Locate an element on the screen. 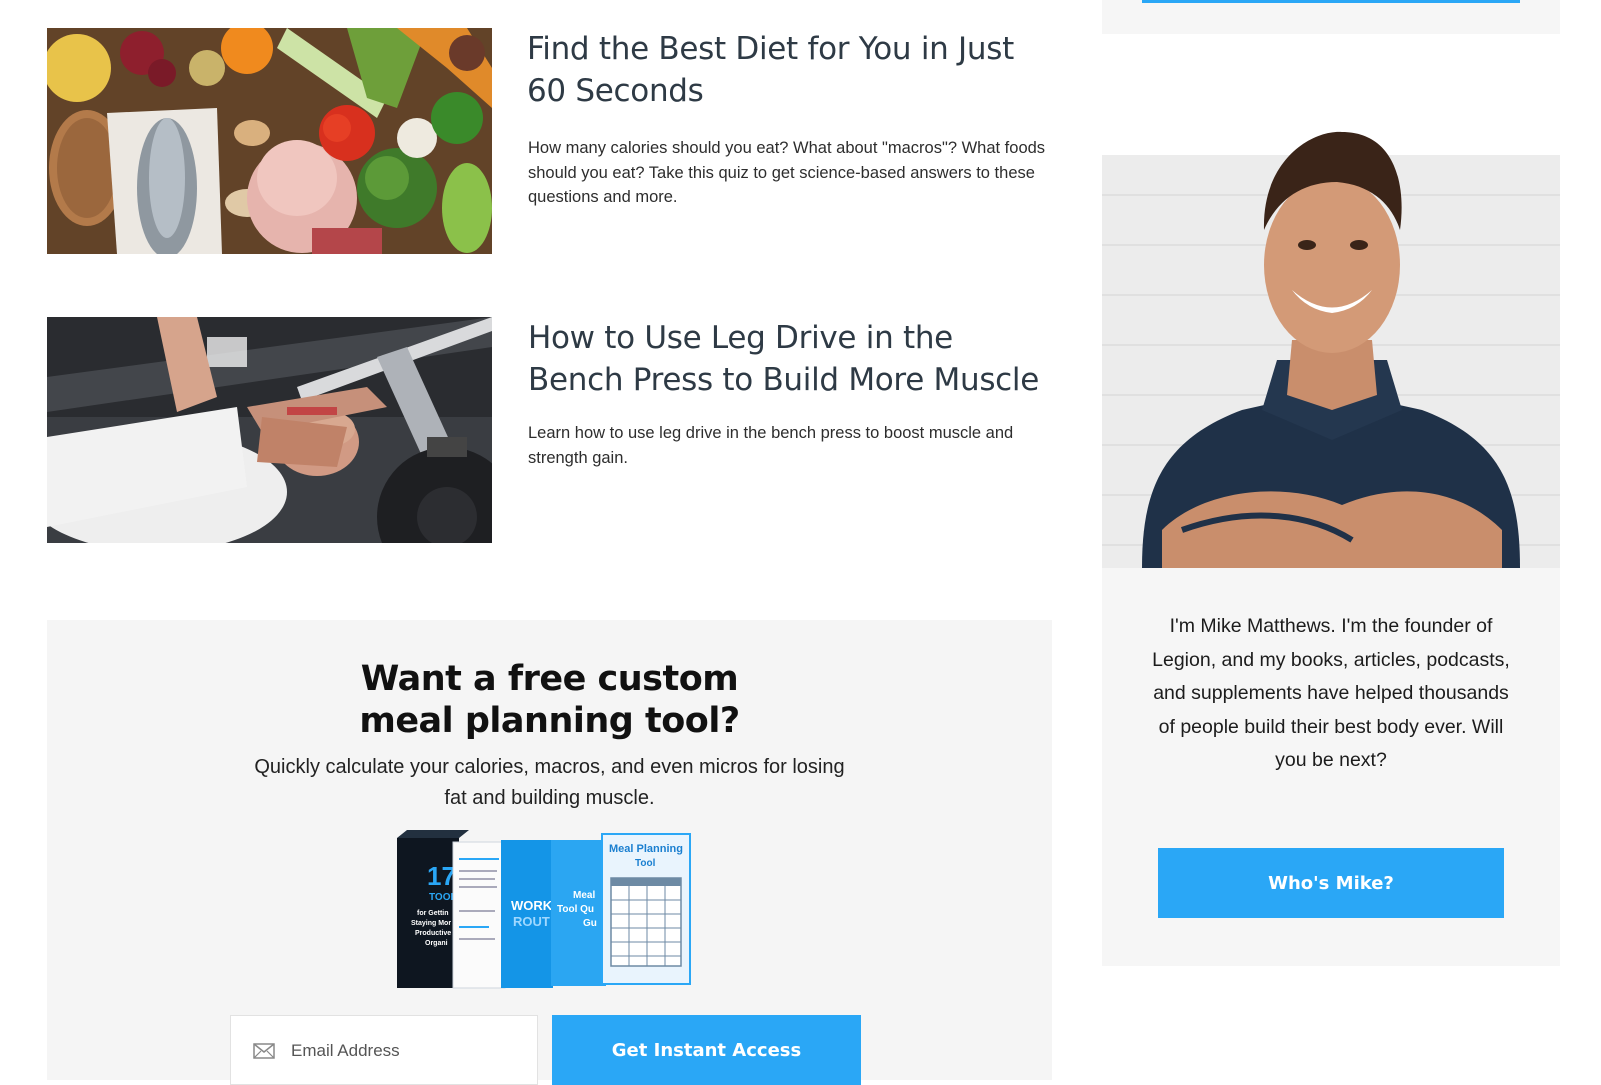  article-thumbnail-bench-press is located at coordinates (269, 430).